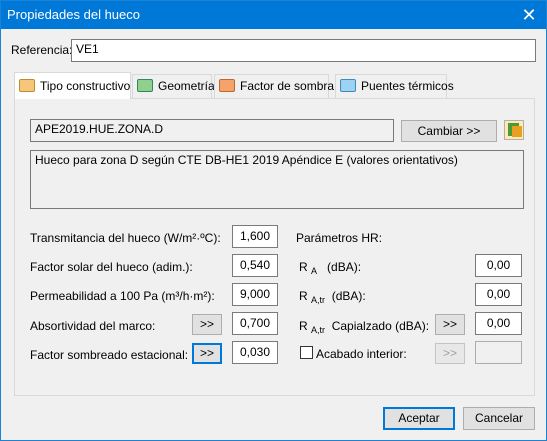 The height and width of the screenshot is (441, 547). I want to click on transmitancia-value: 1,600, so click(255, 236).